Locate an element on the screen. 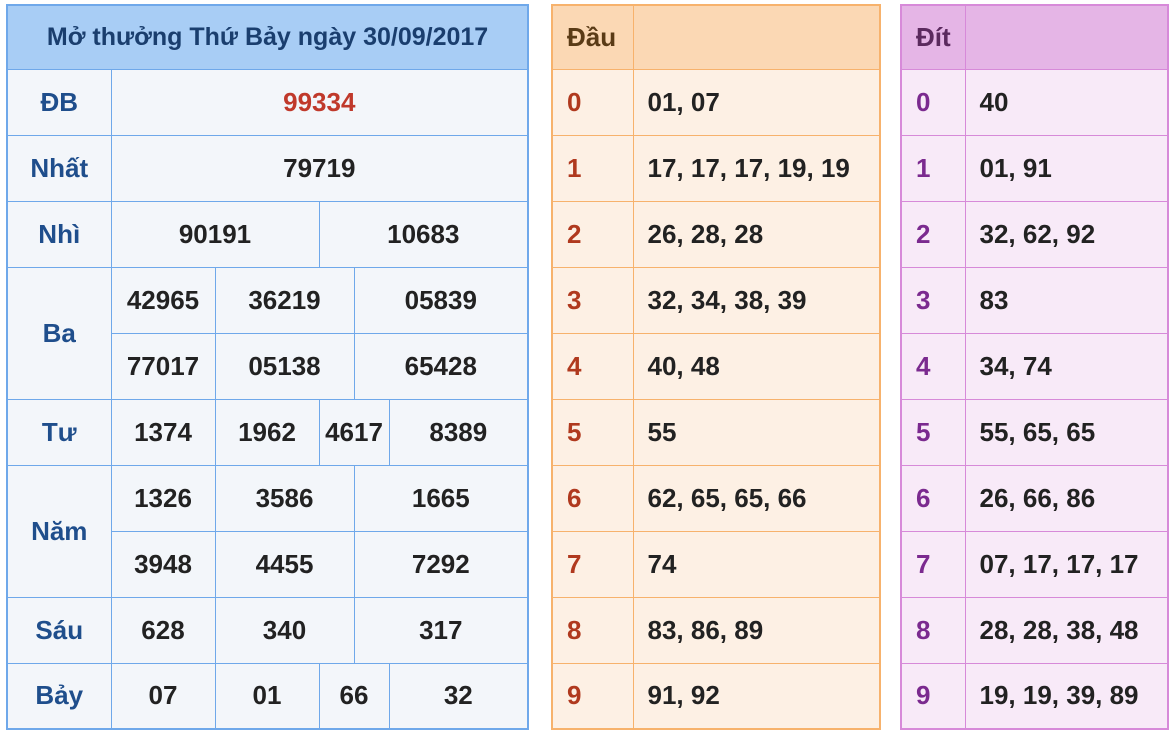 Image resolution: width=1170 pixels, height=744 pixels. prize-row-tu: Tư 1374 1962 4617 8389 is located at coordinates (267, 432).